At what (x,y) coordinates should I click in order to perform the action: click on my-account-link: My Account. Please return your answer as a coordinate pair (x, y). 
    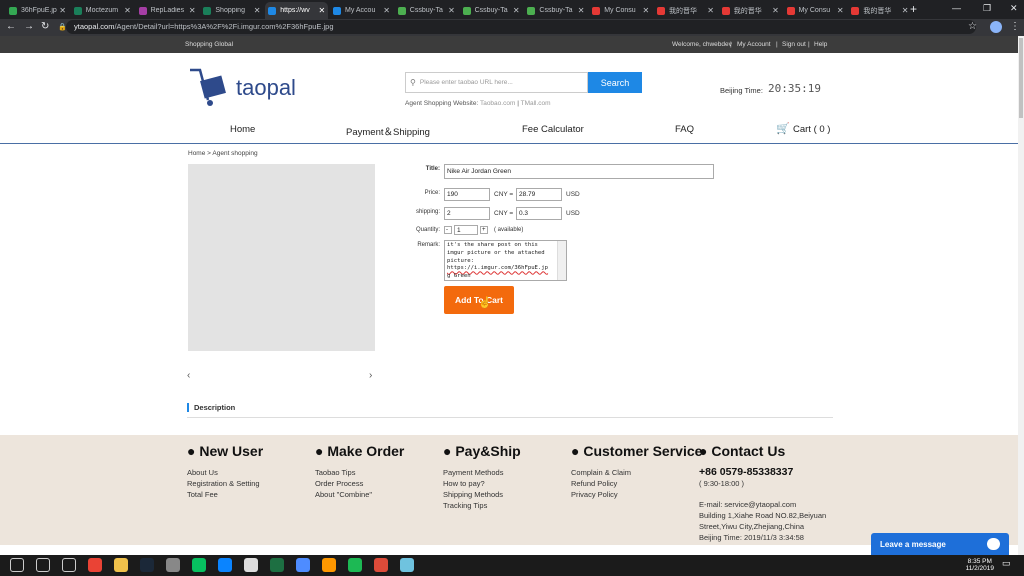
    Looking at the image, I should click on (754, 44).